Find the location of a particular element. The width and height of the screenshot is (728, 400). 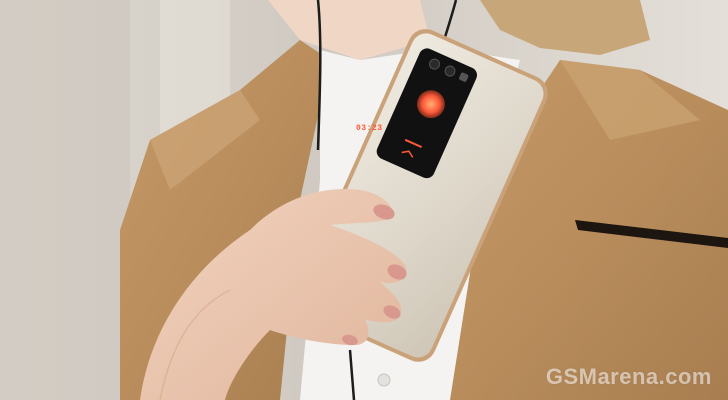

watermark: GSMarena.com is located at coordinates (628, 376).